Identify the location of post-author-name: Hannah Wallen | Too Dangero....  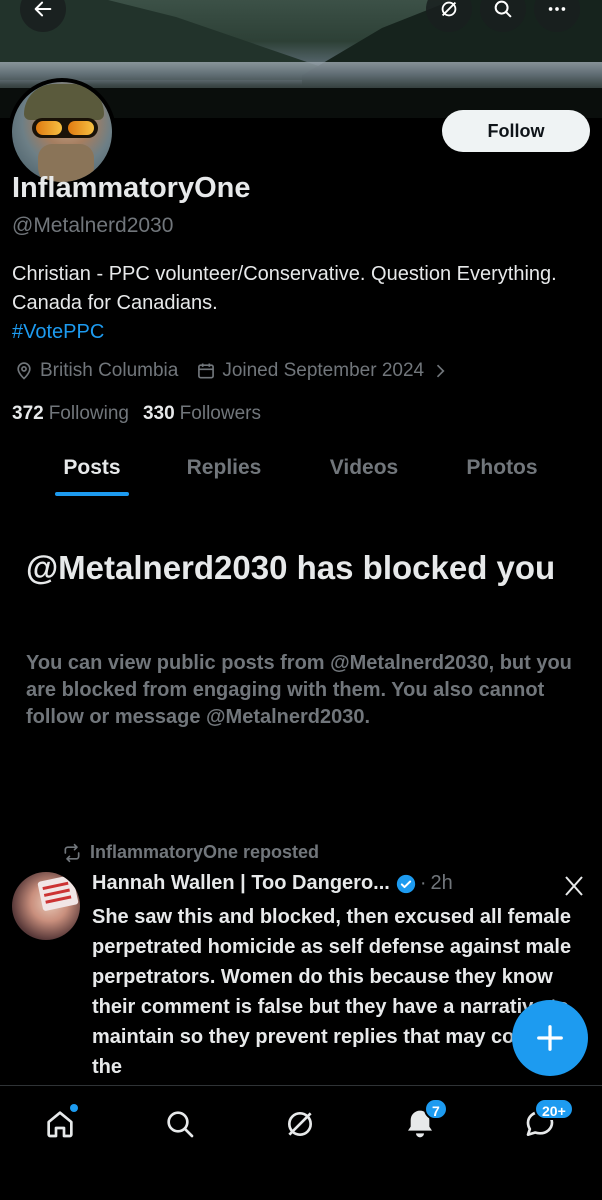
(241, 883).